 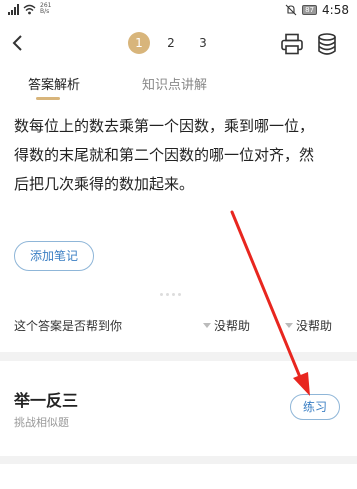 I want to click on print-button, so click(x=292, y=44).